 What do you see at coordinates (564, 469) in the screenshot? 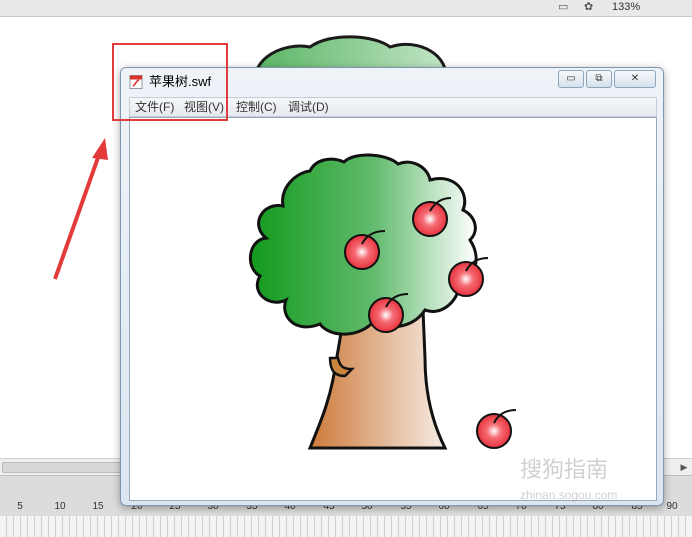
I see `watermark-logo: 搜狗指南` at bounding box center [564, 469].